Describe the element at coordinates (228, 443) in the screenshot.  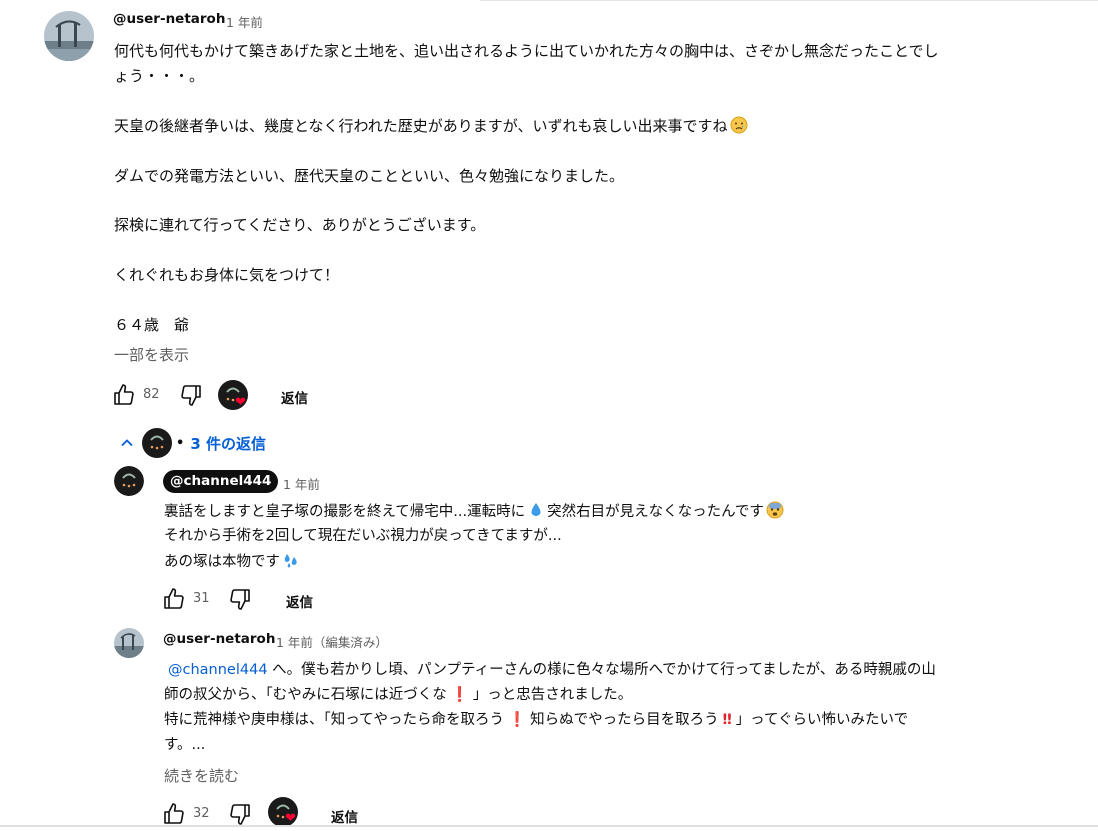
I see `replies-count-label: 3 件の返信` at that location.